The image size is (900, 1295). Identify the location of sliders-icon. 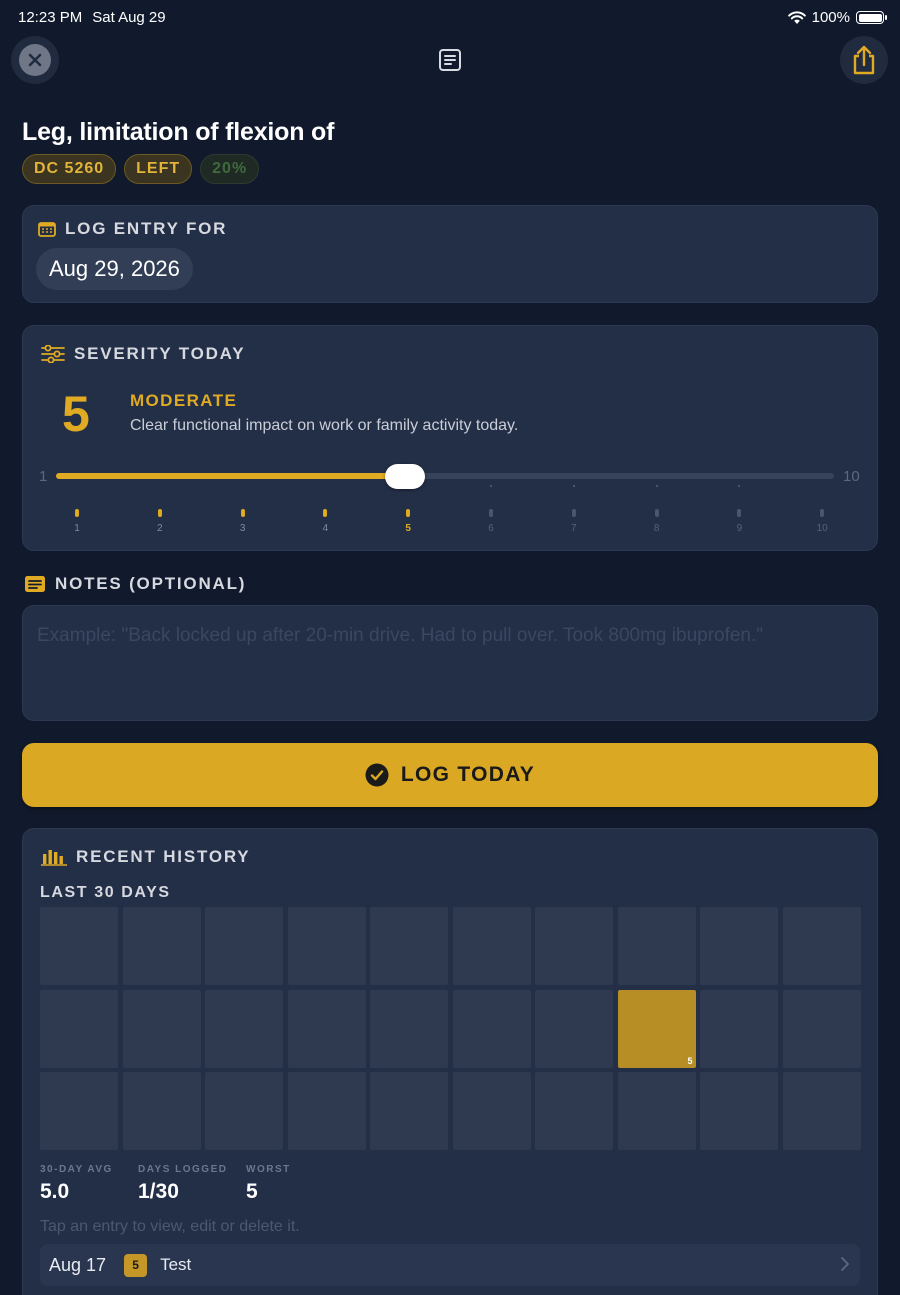
(53, 354).